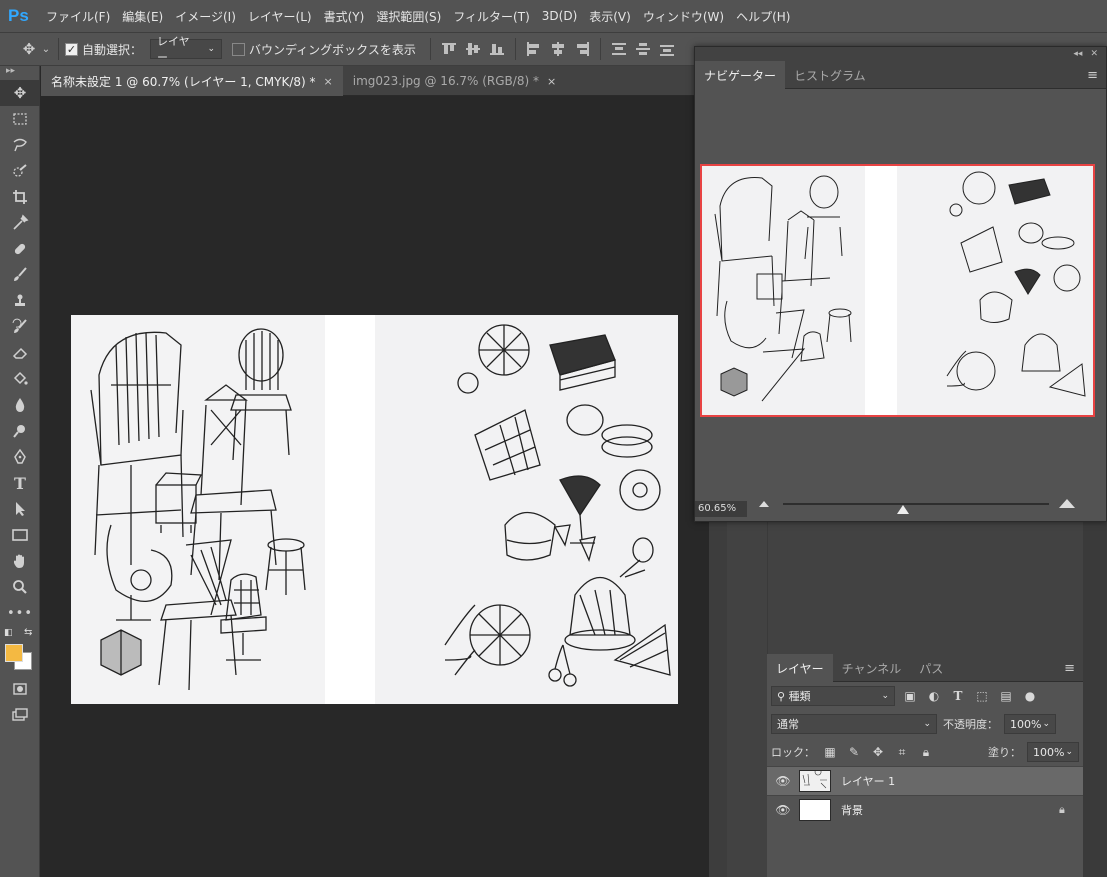  I want to click on collapse-toolbar-icon: ▸▸, so click(19, 73).